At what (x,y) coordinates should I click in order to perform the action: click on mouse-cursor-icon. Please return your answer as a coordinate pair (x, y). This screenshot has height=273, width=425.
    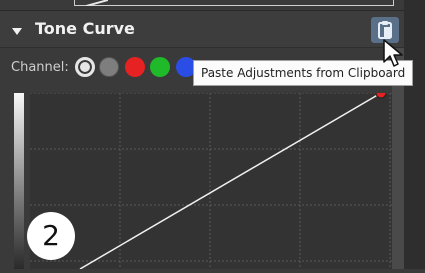
    Looking at the image, I should click on (393, 53).